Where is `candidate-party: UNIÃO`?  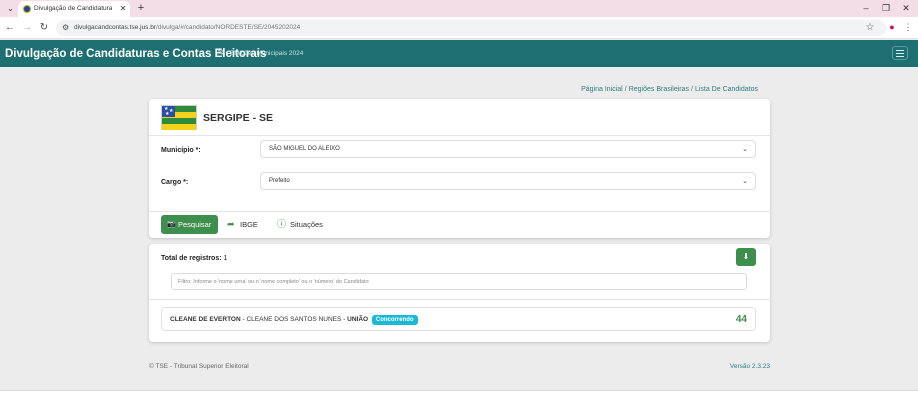 candidate-party: UNIÃO is located at coordinates (358, 319).